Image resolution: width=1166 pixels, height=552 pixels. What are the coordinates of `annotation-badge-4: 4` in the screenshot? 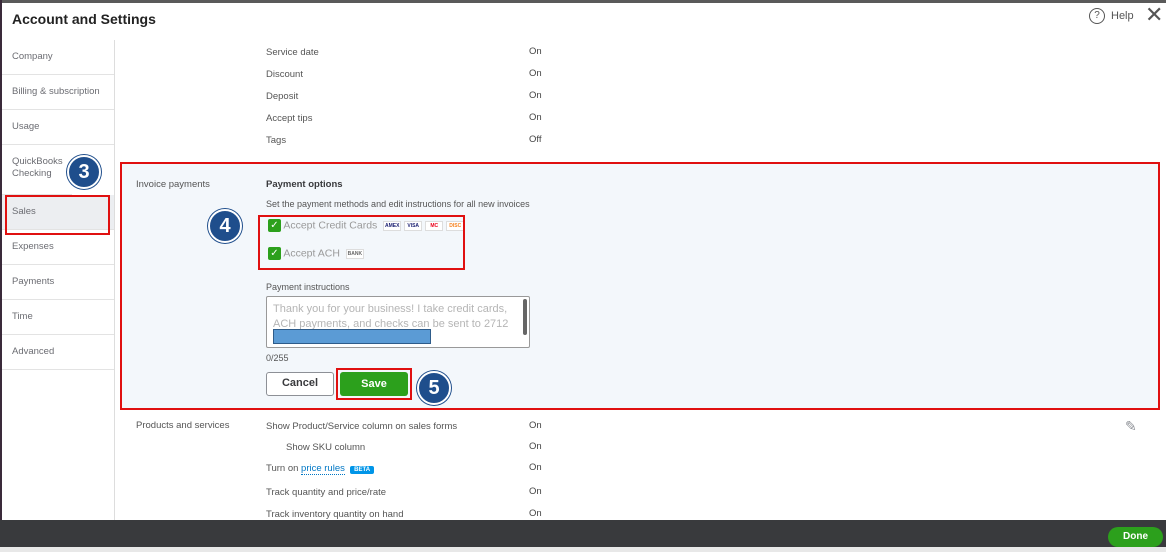 It's located at (225, 226).